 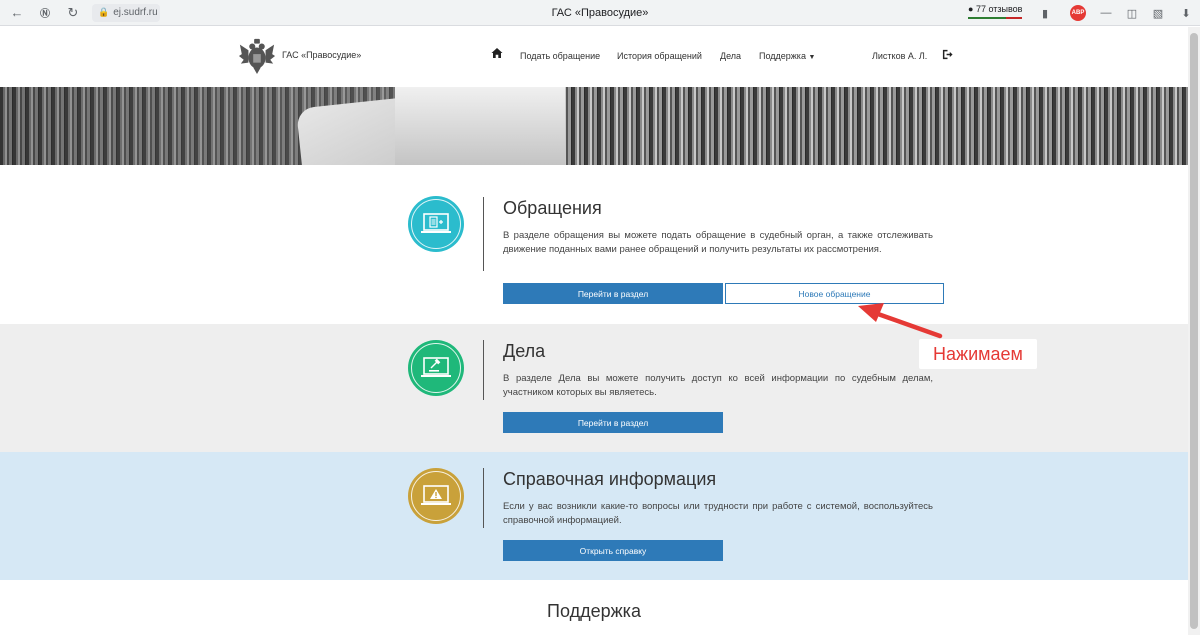 What do you see at coordinates (483, 234) in the screenshot?
I see `appeals-divider` at bounding box center [483, 234].